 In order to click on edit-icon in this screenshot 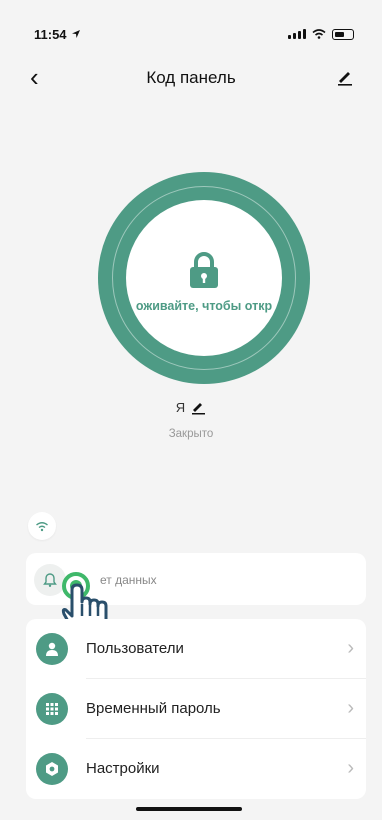, I will do `click(345, 77)`.